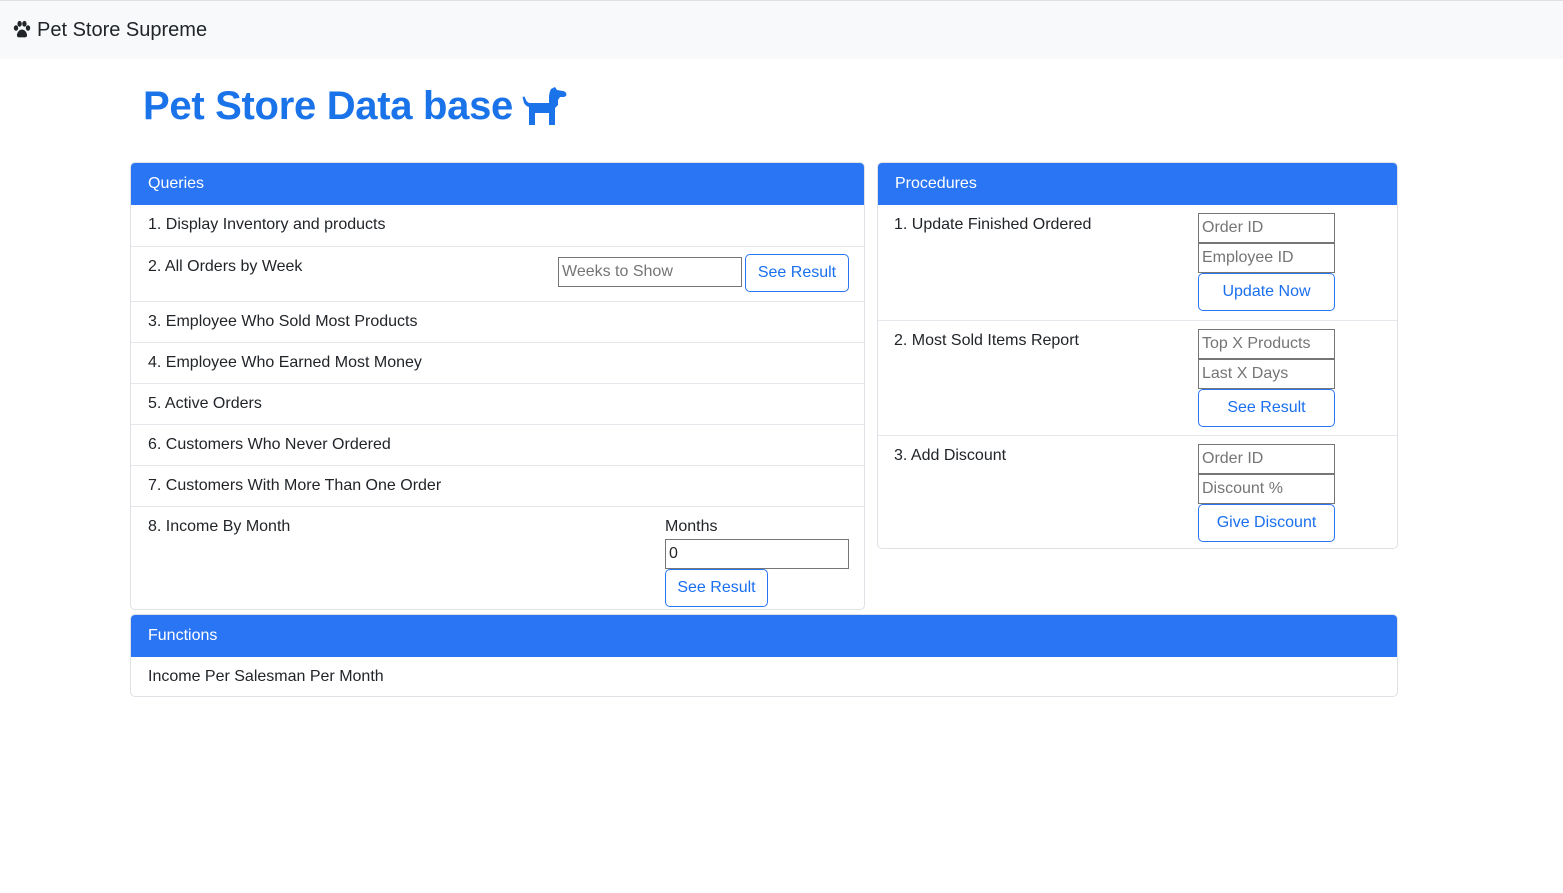 This screenshot has height=893, width=1563. What do you see at coordinates (497, 557) in the screenshot?
I see `query-item-8: 8. Income By Month Months See Result` at bounding box center [497, 557].